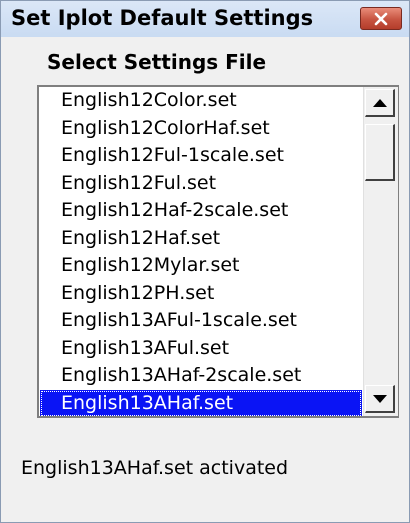 This screenshot has height=523, width=410. What do you see at coordinates (201, 239) in the screenshot?
I see `list-item: English12Haf.set` at bounding box center [201, 239].